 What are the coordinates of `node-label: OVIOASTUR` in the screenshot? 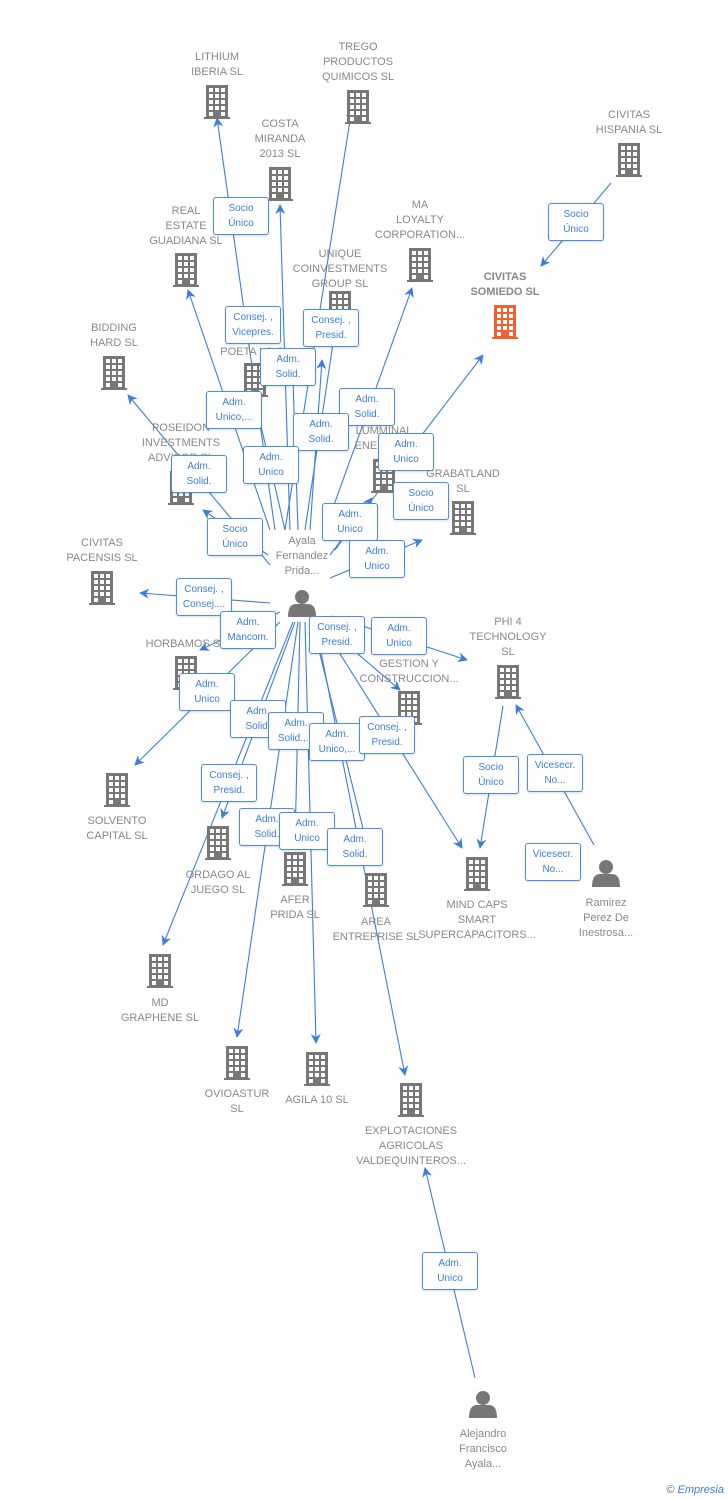 It's located at (237, 1094).